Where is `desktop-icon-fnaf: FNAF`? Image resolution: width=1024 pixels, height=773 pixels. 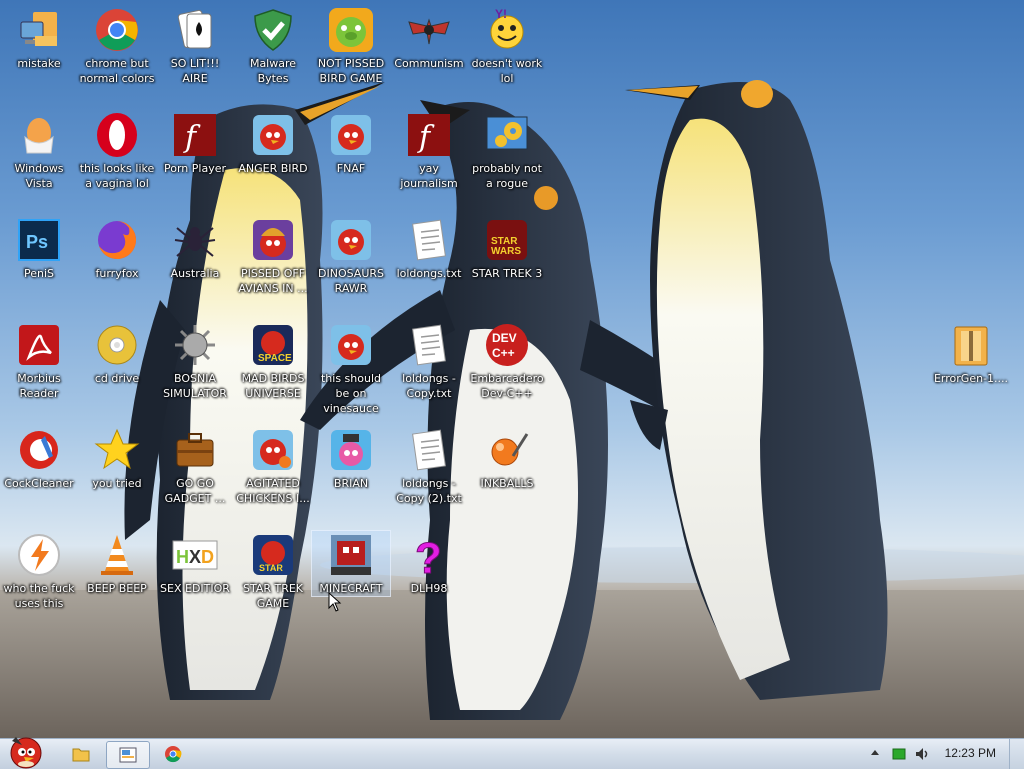
desktop-icon-fnaf: FNAF is located at coordinates (351, 143).